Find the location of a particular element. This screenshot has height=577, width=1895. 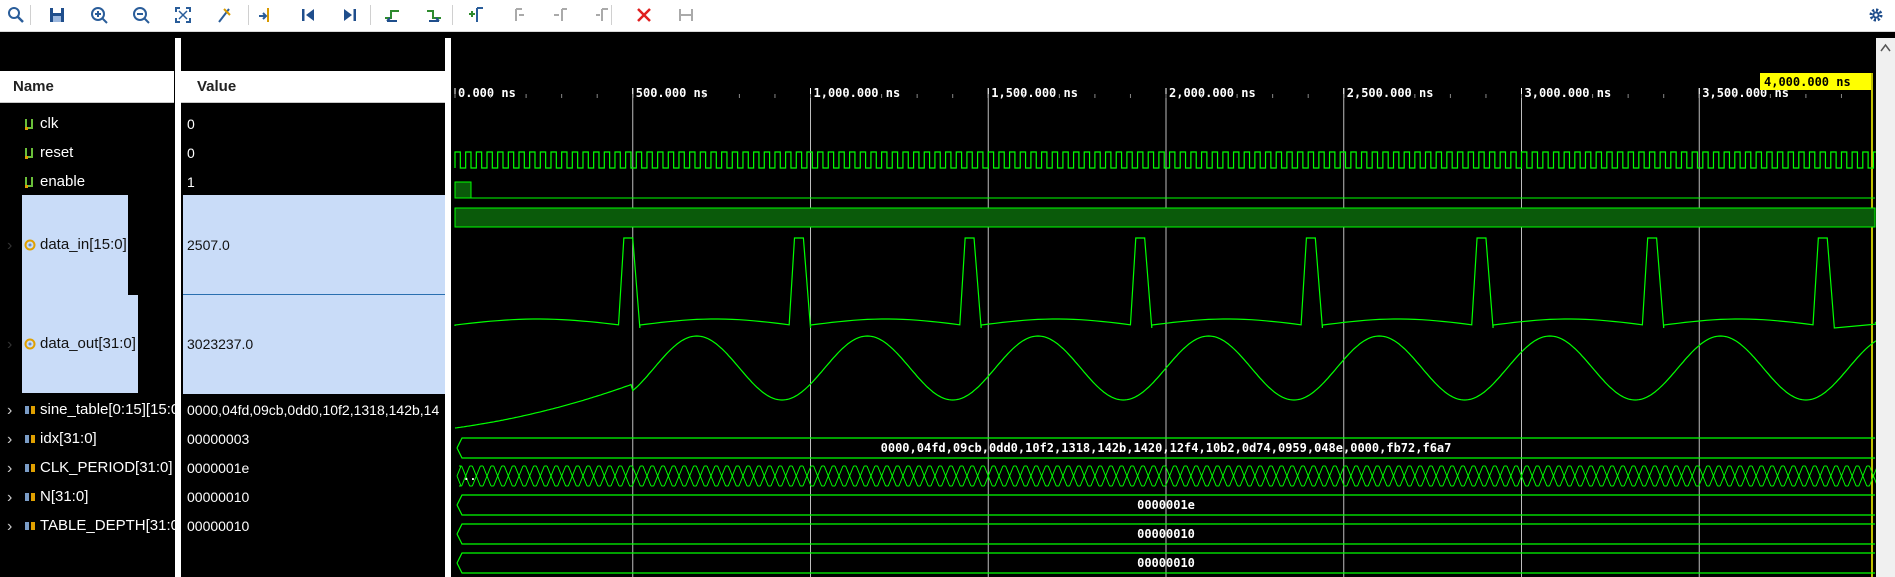

go-to-end-icon is located at coordinates (350, 15).